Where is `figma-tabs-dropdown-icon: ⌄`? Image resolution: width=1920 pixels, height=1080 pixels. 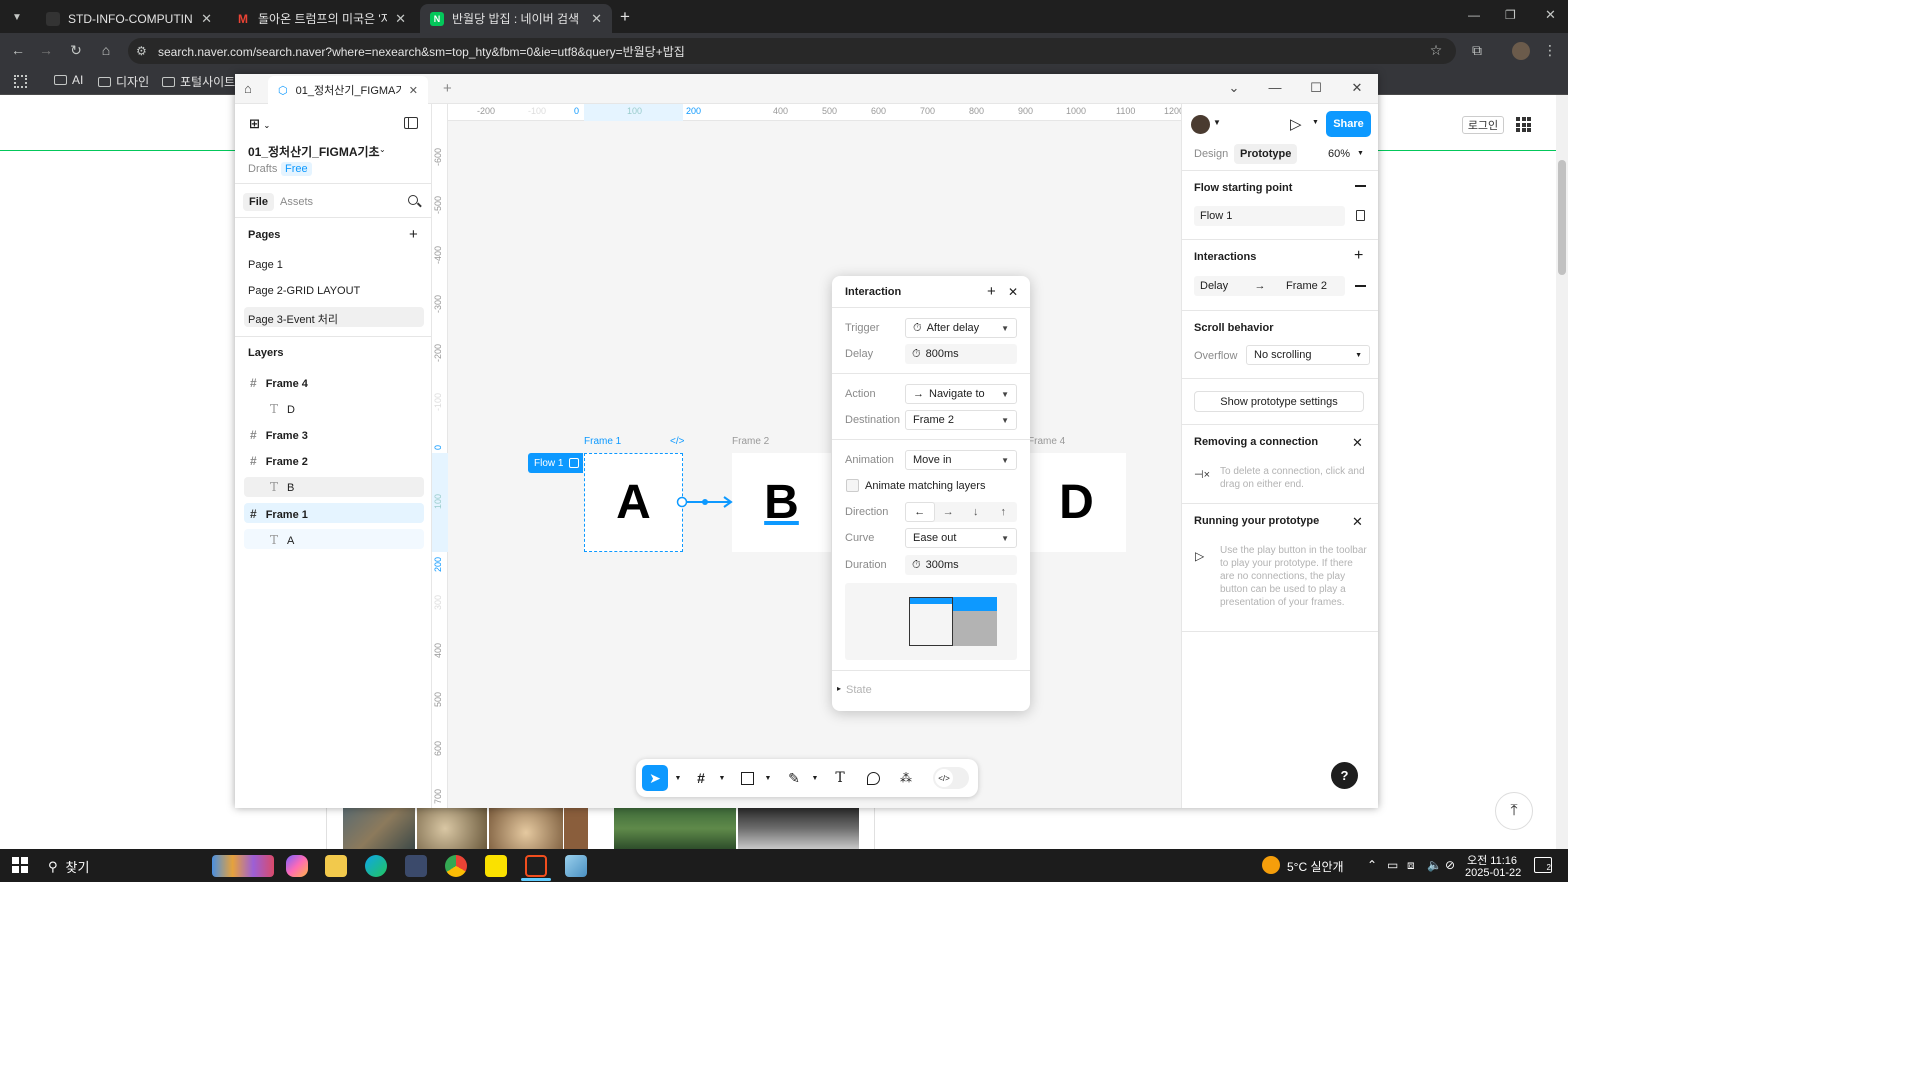
figma-tabs-dropdown-icon: ⌄ is located at coordinates (1234, 88).